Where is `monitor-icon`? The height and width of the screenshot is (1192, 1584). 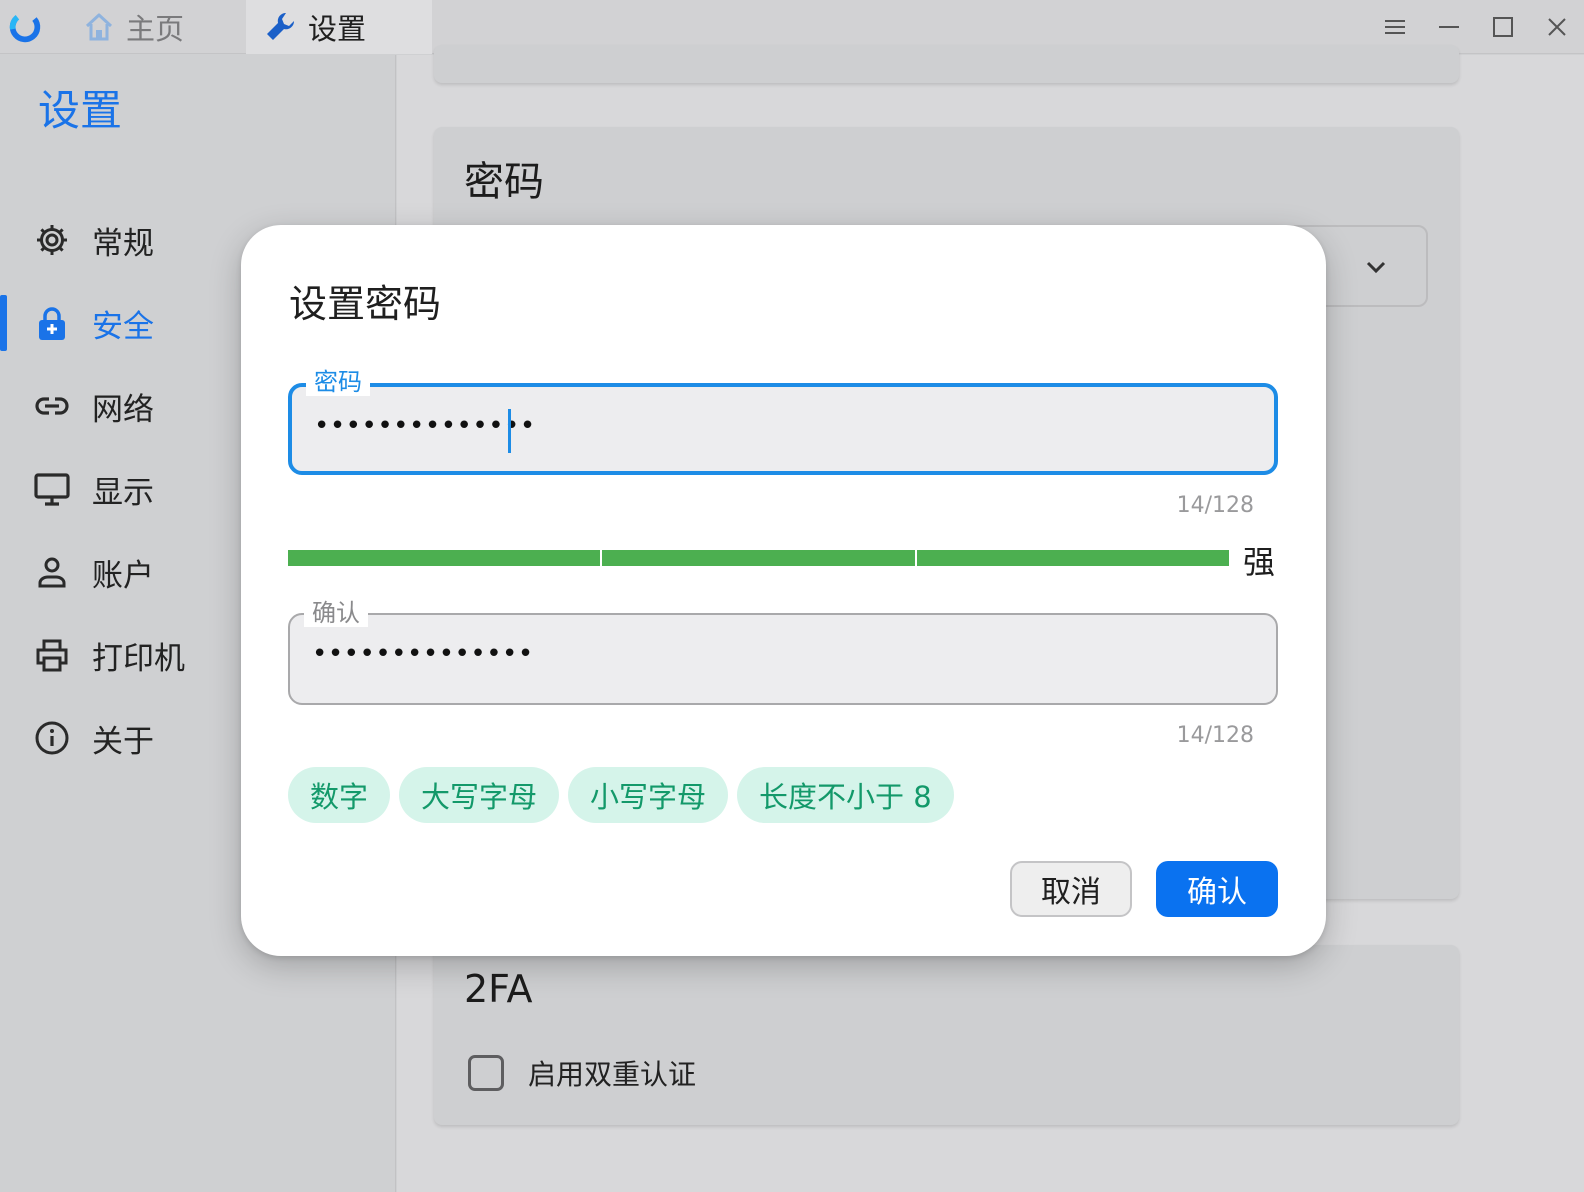
monitor-icon is located at coordinates (52, 489).